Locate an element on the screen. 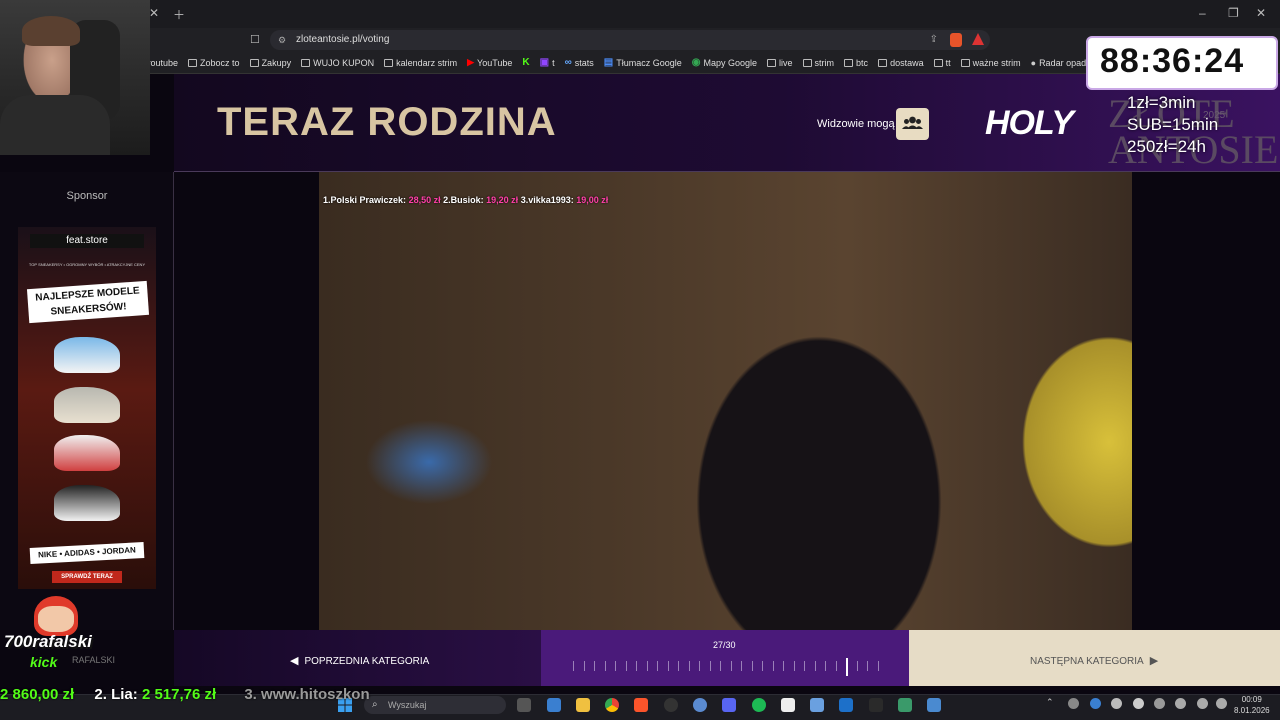 The image size is (1280, 720). bookmark-item: strim is located at coordinates (818, 63).